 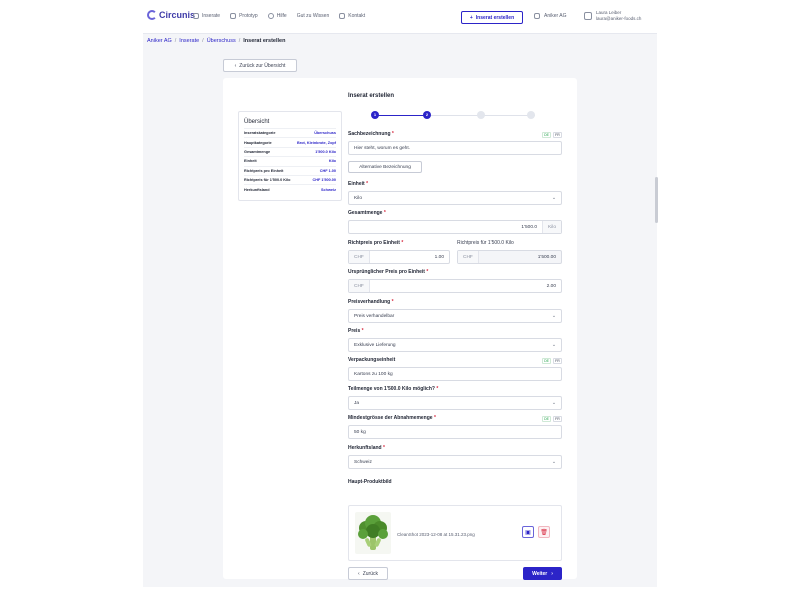 I want to click on nav-label: Inserate, so click(x=211, y=16).